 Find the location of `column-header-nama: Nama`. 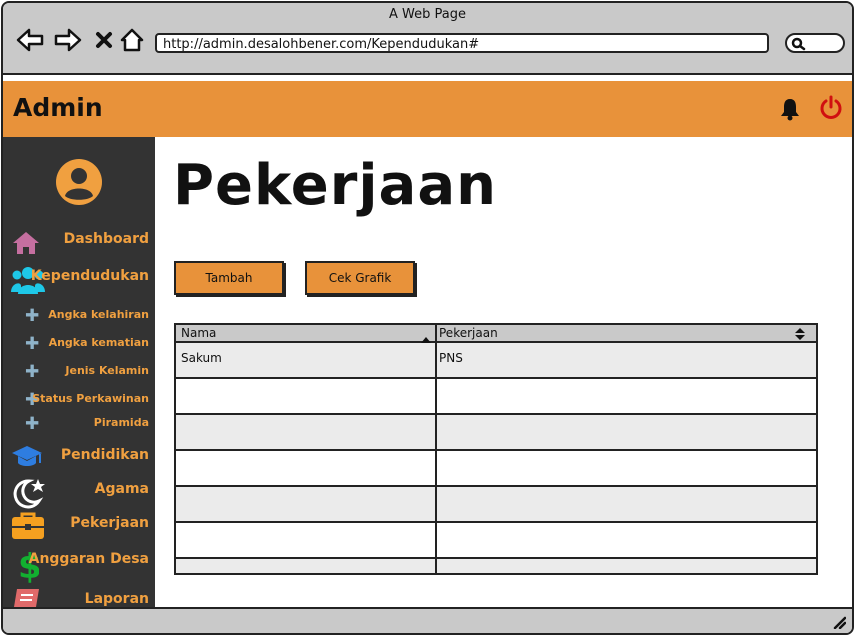

column-header-nama: Nama is located at coordinates (198, 333).